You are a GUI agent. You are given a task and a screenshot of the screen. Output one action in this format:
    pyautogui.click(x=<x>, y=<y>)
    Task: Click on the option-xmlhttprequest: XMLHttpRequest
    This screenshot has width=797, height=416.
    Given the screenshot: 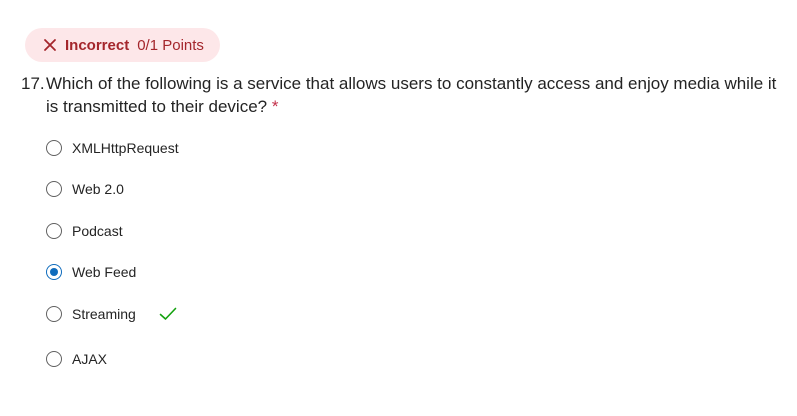 What is the action you would take?
    pyautogui.click(x=112, y=148)
    